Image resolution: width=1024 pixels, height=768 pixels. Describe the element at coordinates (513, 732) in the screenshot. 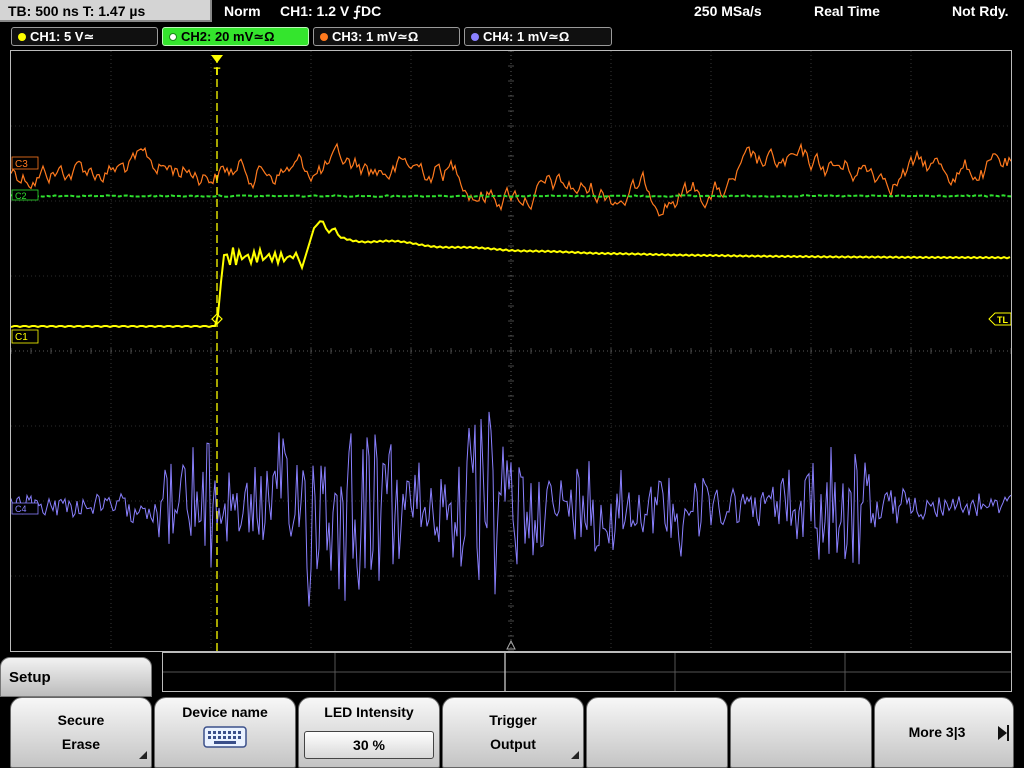

I see `softkey-trigger-output: Trigger Output` at that location.